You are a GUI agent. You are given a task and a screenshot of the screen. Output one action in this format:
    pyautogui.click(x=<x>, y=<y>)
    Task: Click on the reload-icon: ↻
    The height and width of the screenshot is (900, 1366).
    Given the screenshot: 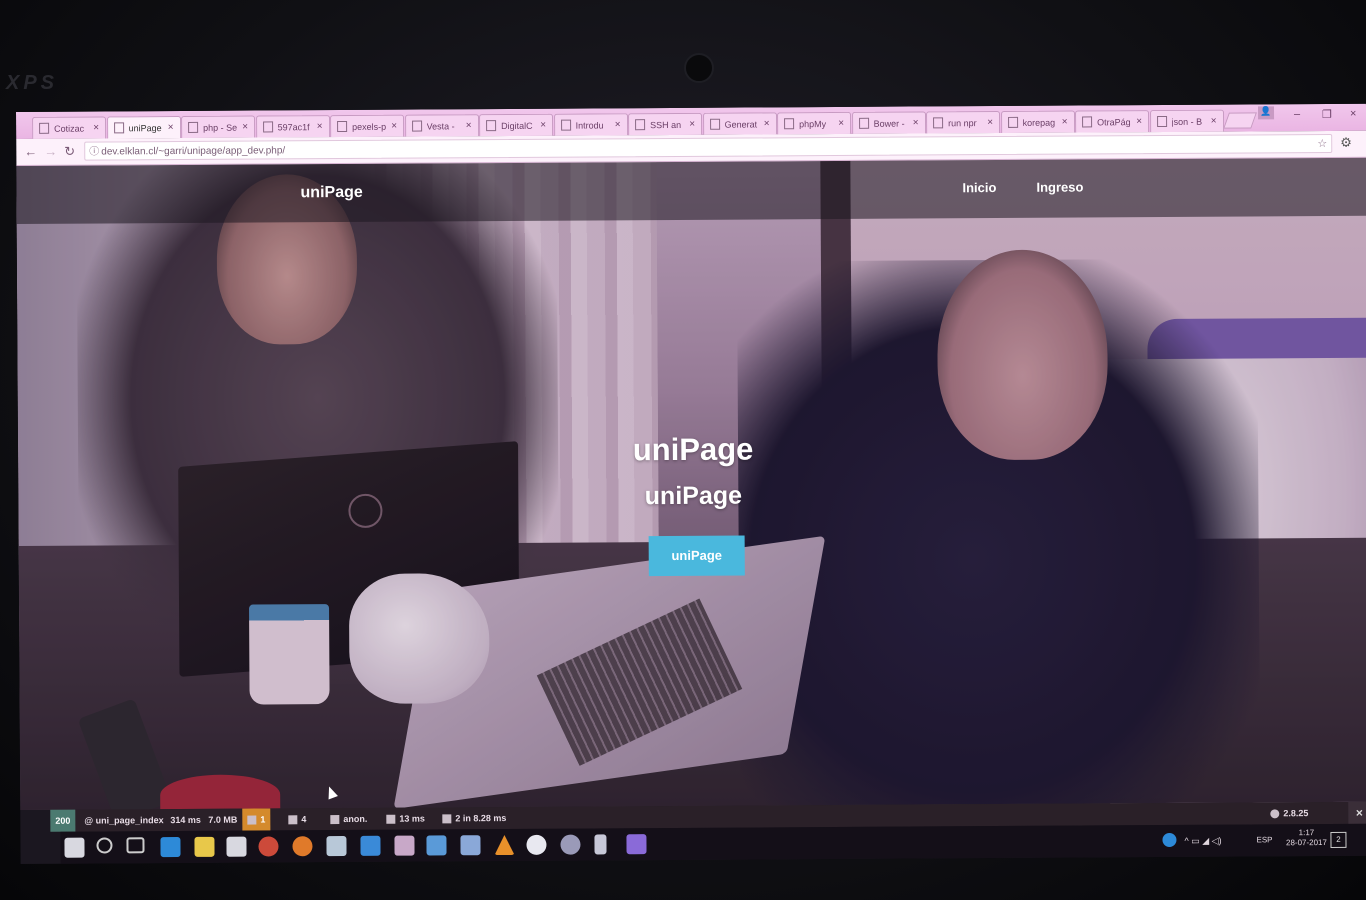 What is the action you would take?
    pyautogui.click(x=69, y=152)
    